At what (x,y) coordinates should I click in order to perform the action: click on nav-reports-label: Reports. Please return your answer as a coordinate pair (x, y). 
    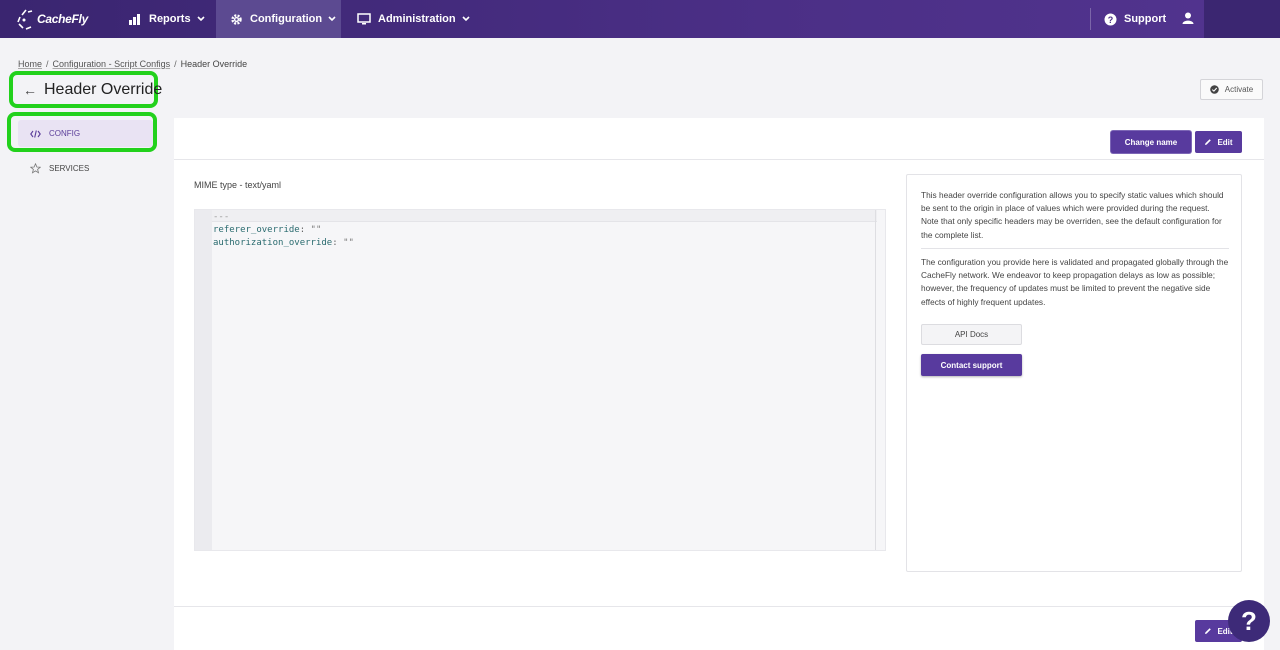
    Looking at the image, I should click on (170, 19).